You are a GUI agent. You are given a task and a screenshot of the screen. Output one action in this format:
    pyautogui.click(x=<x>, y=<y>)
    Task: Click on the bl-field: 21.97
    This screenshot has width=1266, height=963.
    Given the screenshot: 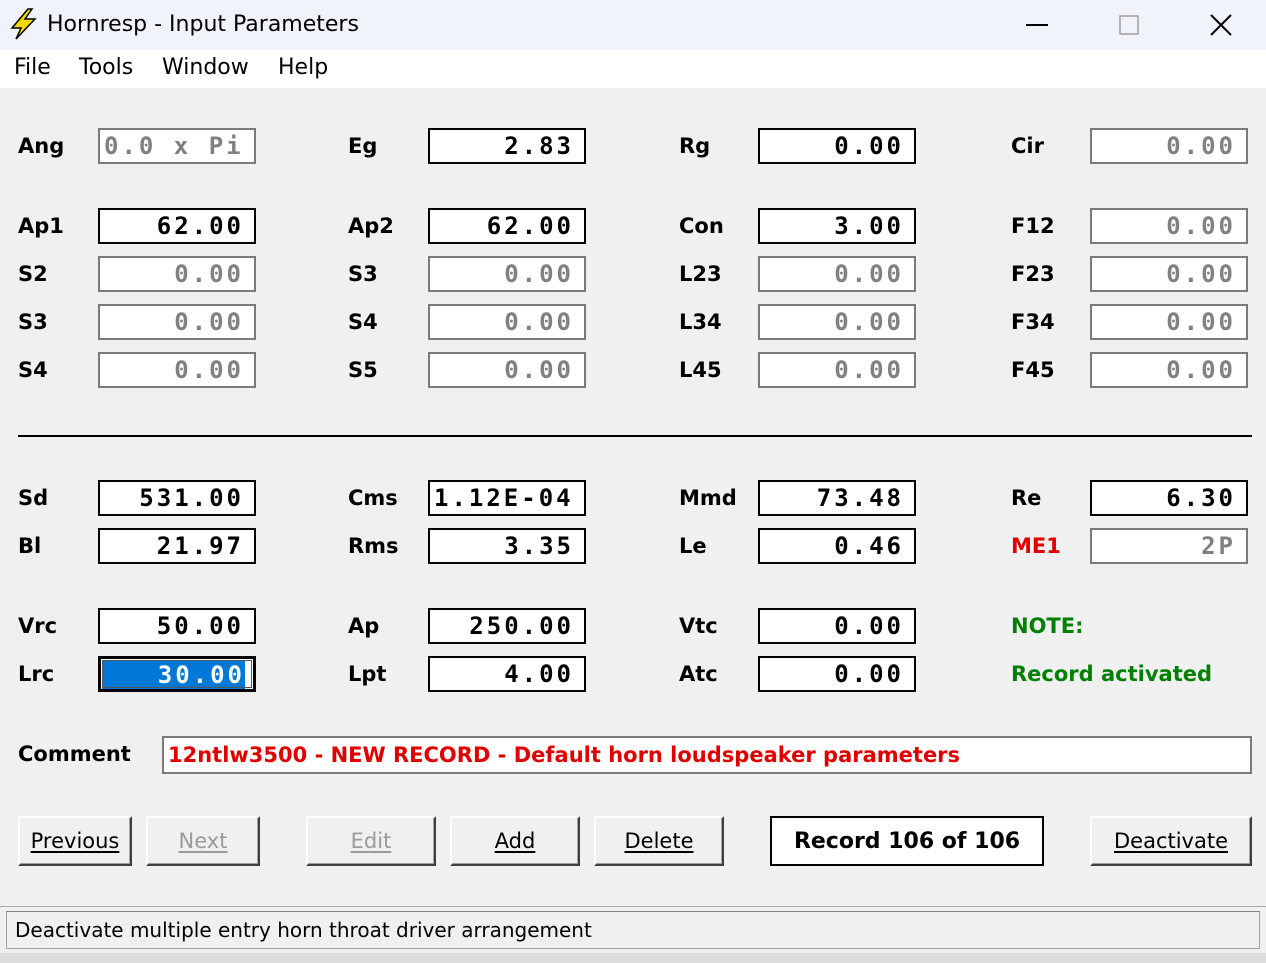 What is the action you would take?
    pyautogui.click(x=177, y=546)
    